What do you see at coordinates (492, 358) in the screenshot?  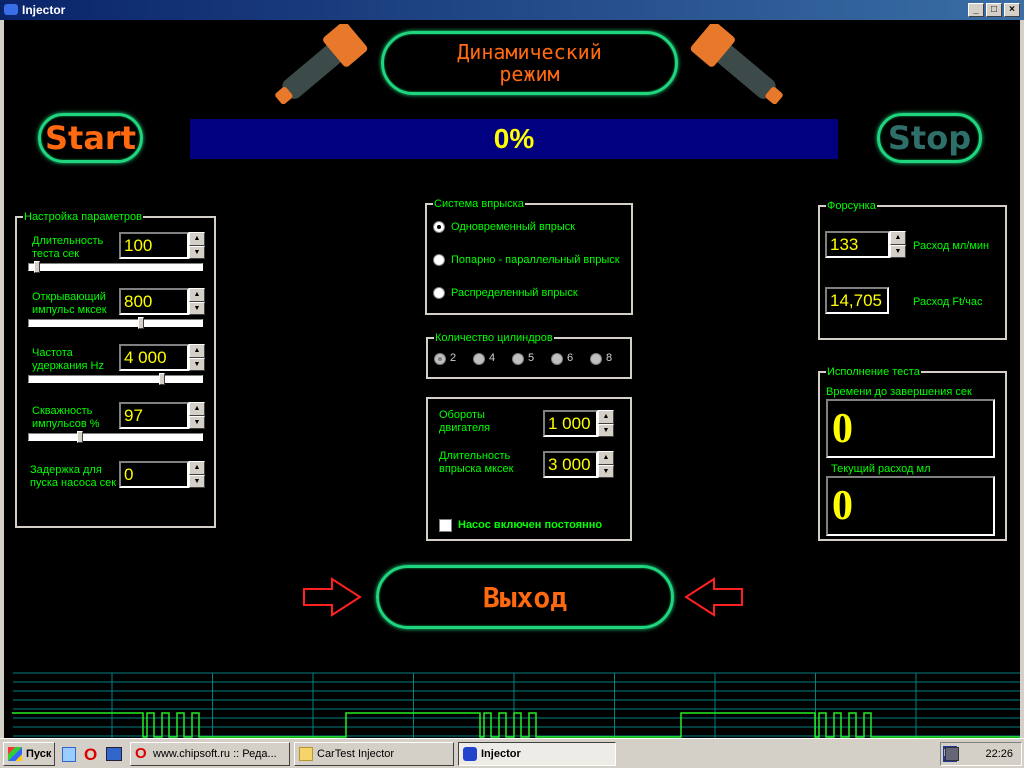 I see `cylinder-option-label: 4` at bounding box center [492, 358].